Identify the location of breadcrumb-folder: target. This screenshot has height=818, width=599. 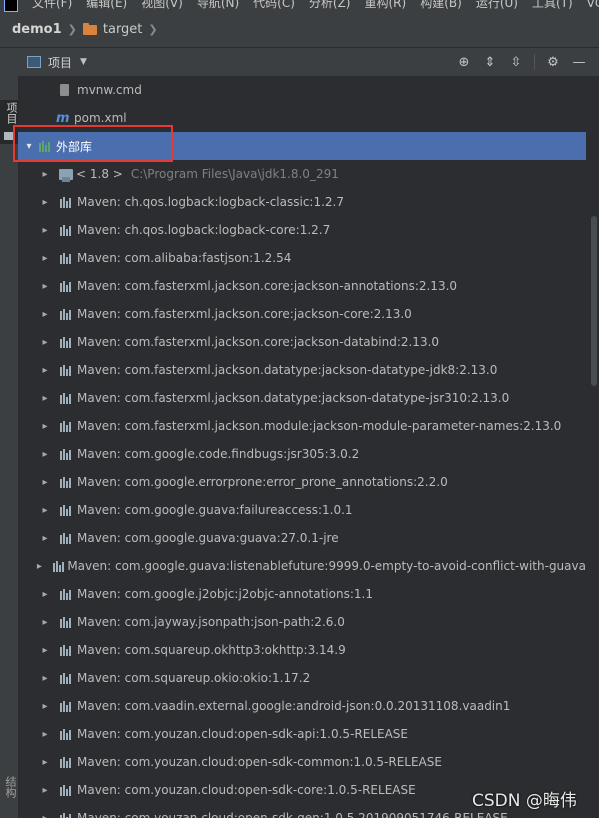
(123, 29).